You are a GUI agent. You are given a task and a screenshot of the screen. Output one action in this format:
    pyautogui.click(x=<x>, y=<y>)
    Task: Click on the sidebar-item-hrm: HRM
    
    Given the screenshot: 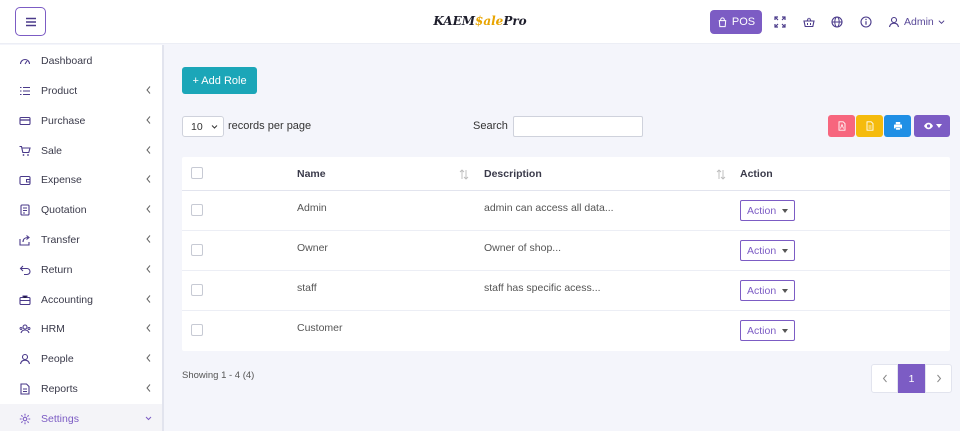 What is the action you would take?
    pyautogui.click(x=81, y=328)
    